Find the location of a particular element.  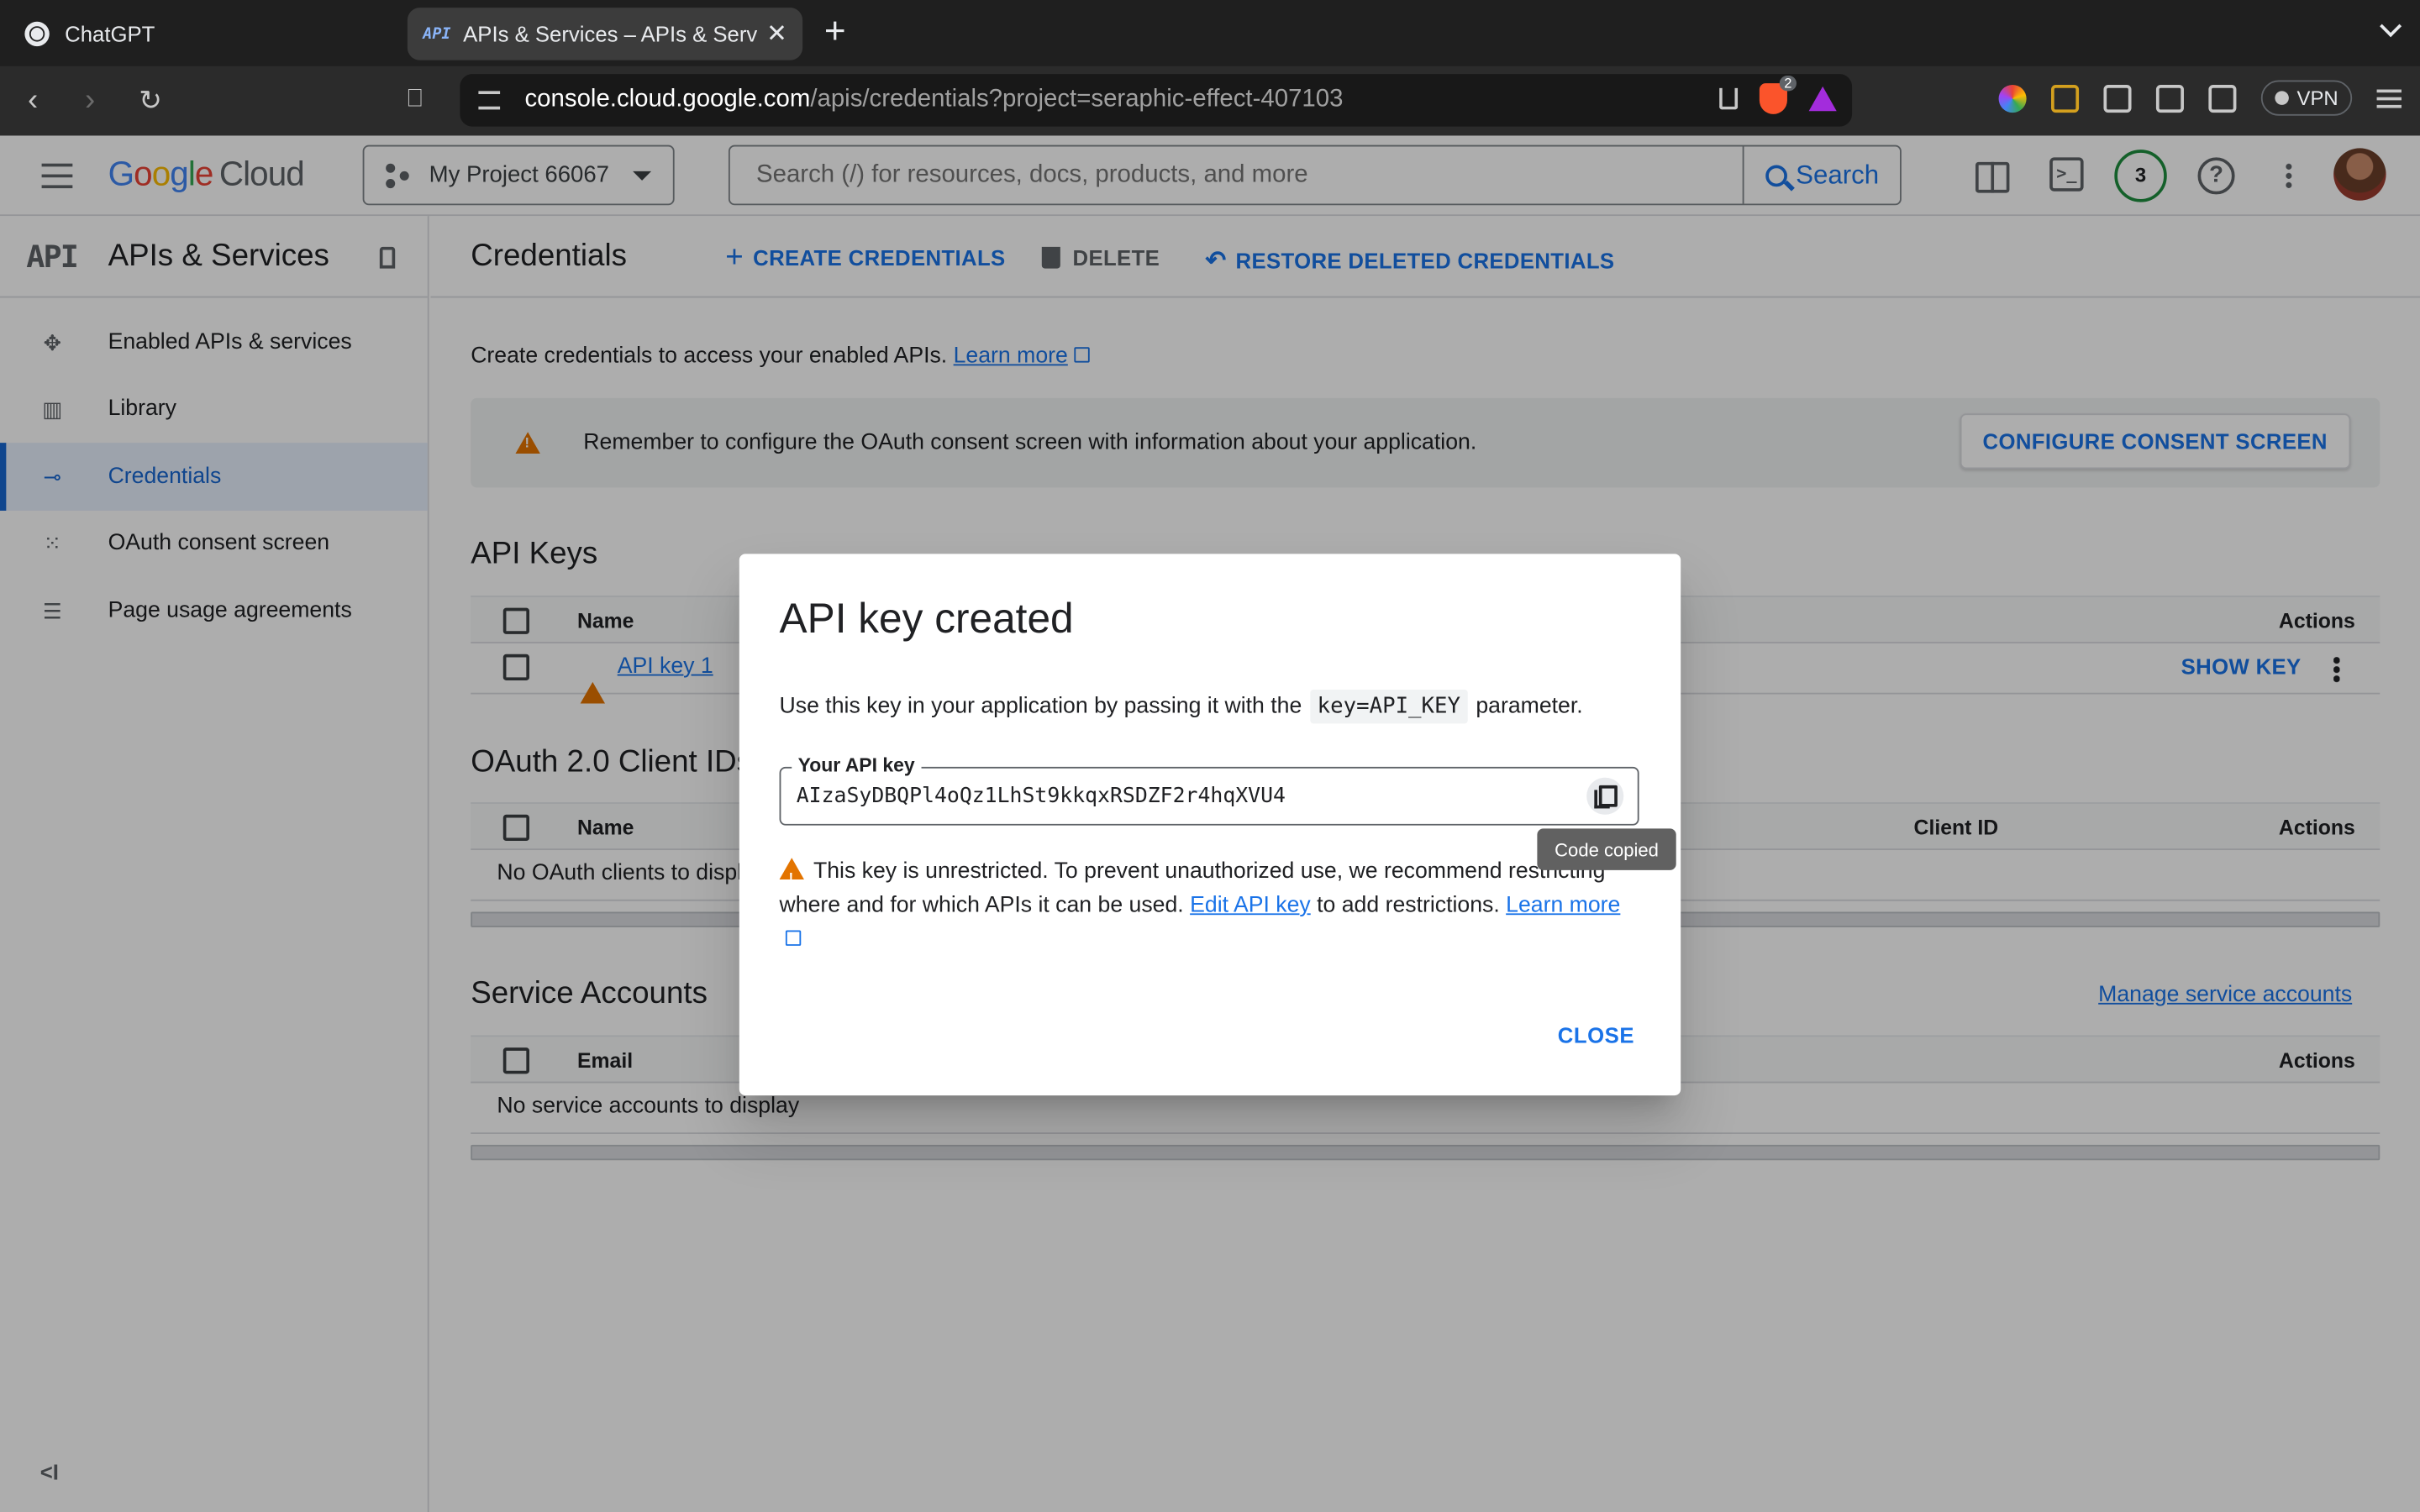

extensions-puzzle-icon is located at coordinates (2118, 98).